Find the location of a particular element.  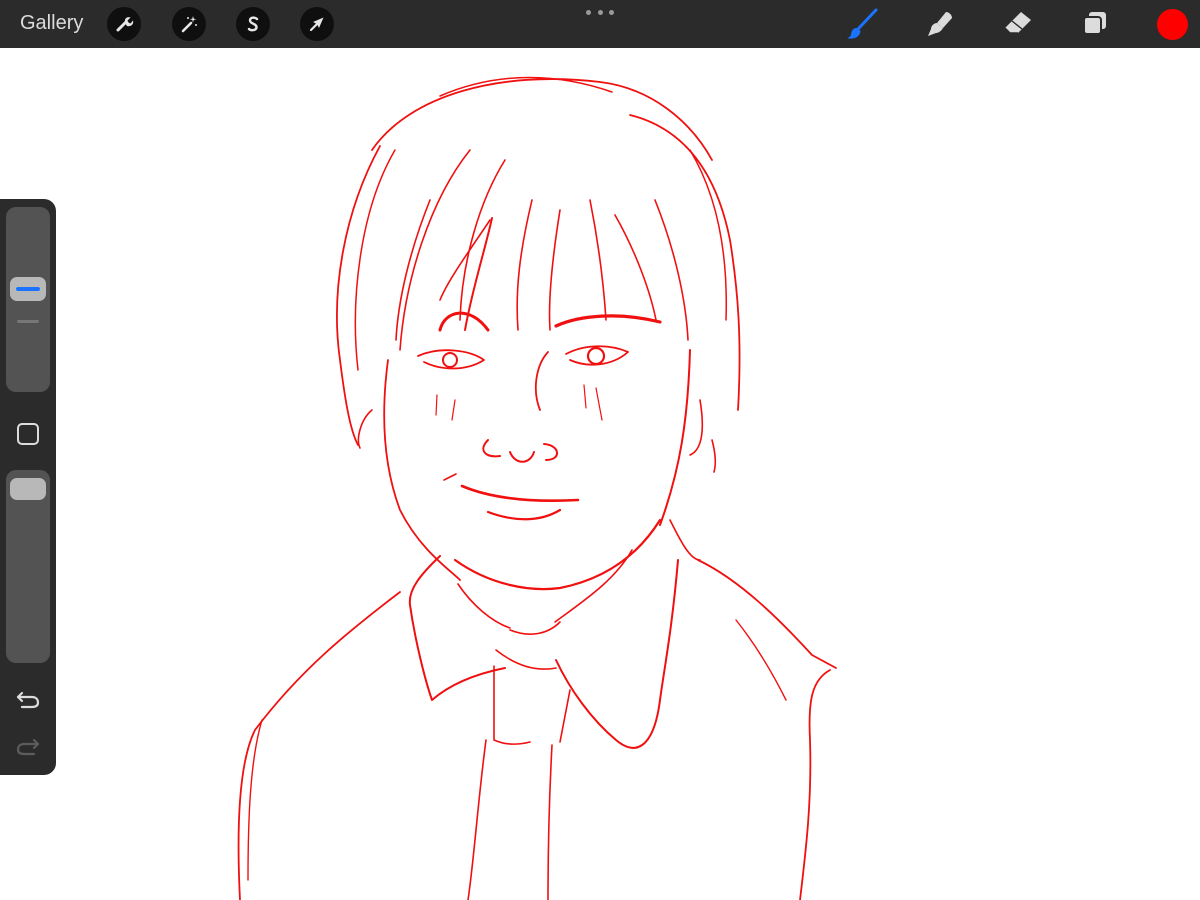

collar-left-inner is located at coordinates (526, 659).